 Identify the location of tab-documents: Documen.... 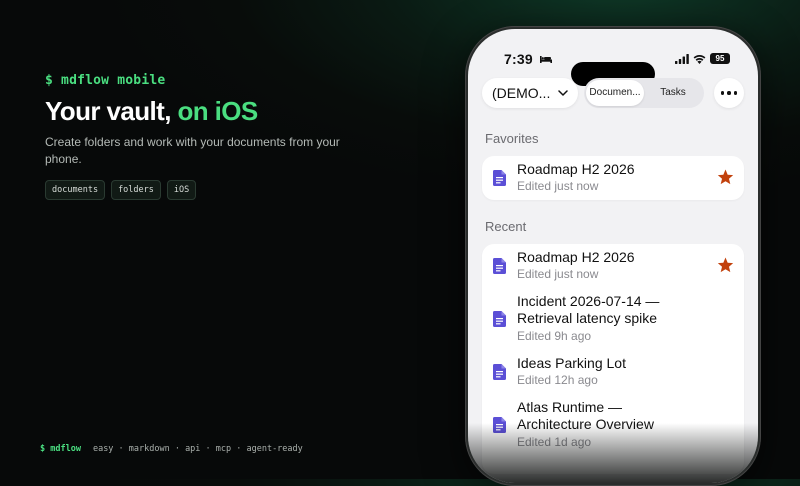
(615, 93).